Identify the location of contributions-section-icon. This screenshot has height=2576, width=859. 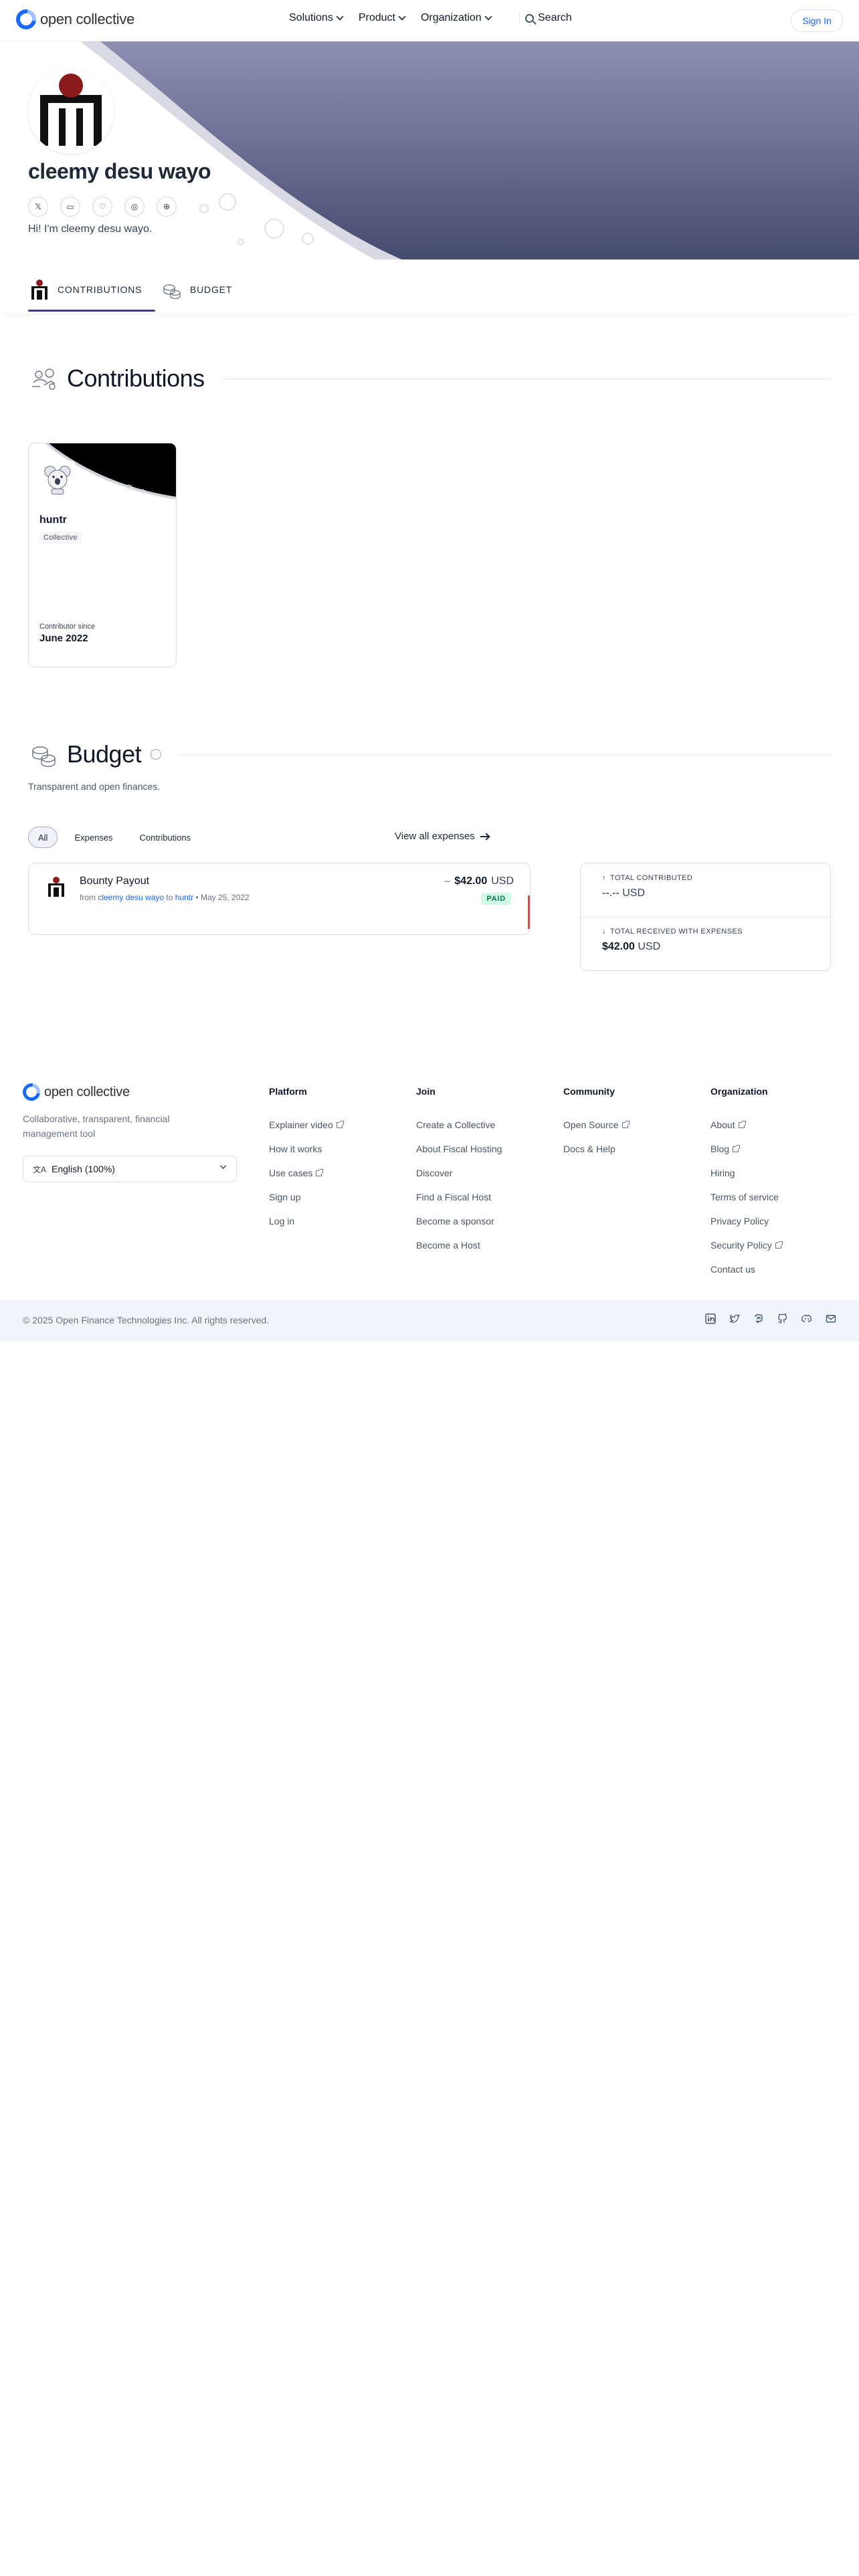
(44, 379).